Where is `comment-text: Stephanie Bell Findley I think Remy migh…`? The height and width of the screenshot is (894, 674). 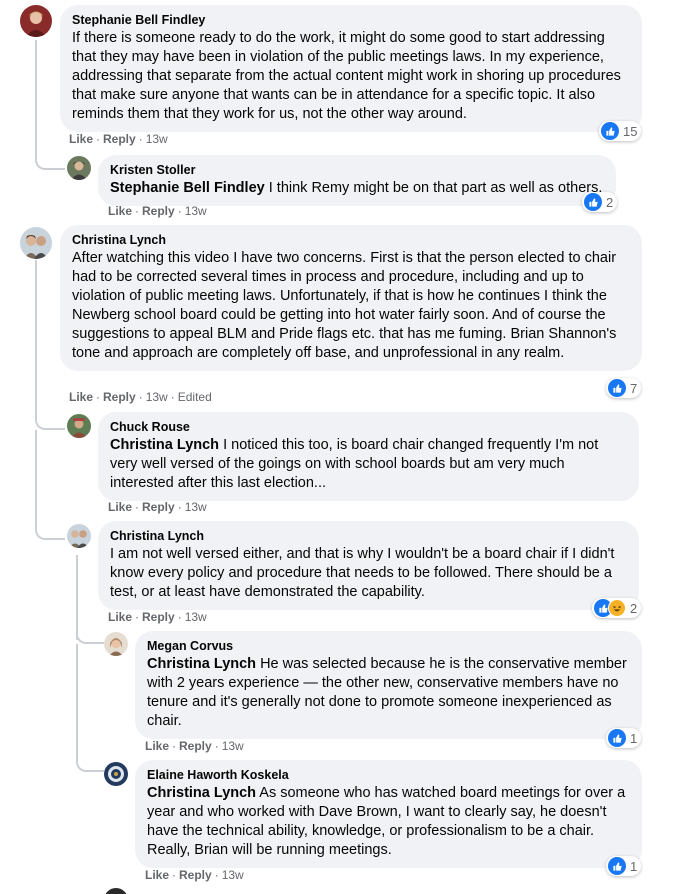 comment-text: Stephanie Bell Findley I think Remy migh… is located at coordinates (357, 188).